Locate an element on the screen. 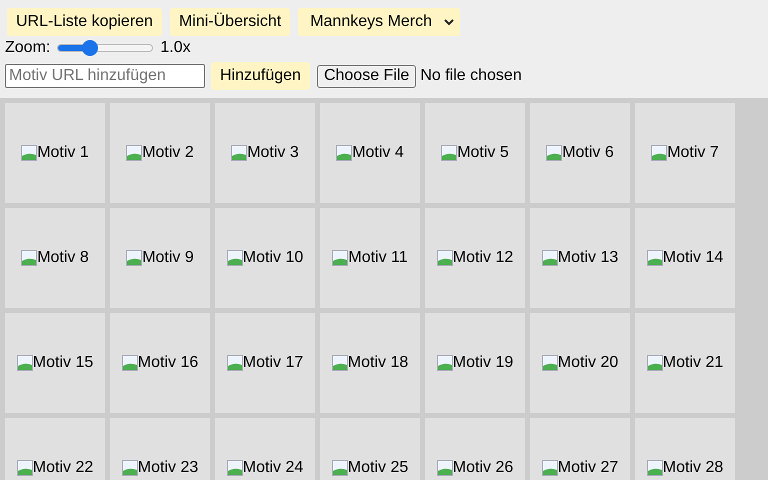 The image size is (768, 480). motif-tile: Motiv 24 is located at coordinates (265, 449).